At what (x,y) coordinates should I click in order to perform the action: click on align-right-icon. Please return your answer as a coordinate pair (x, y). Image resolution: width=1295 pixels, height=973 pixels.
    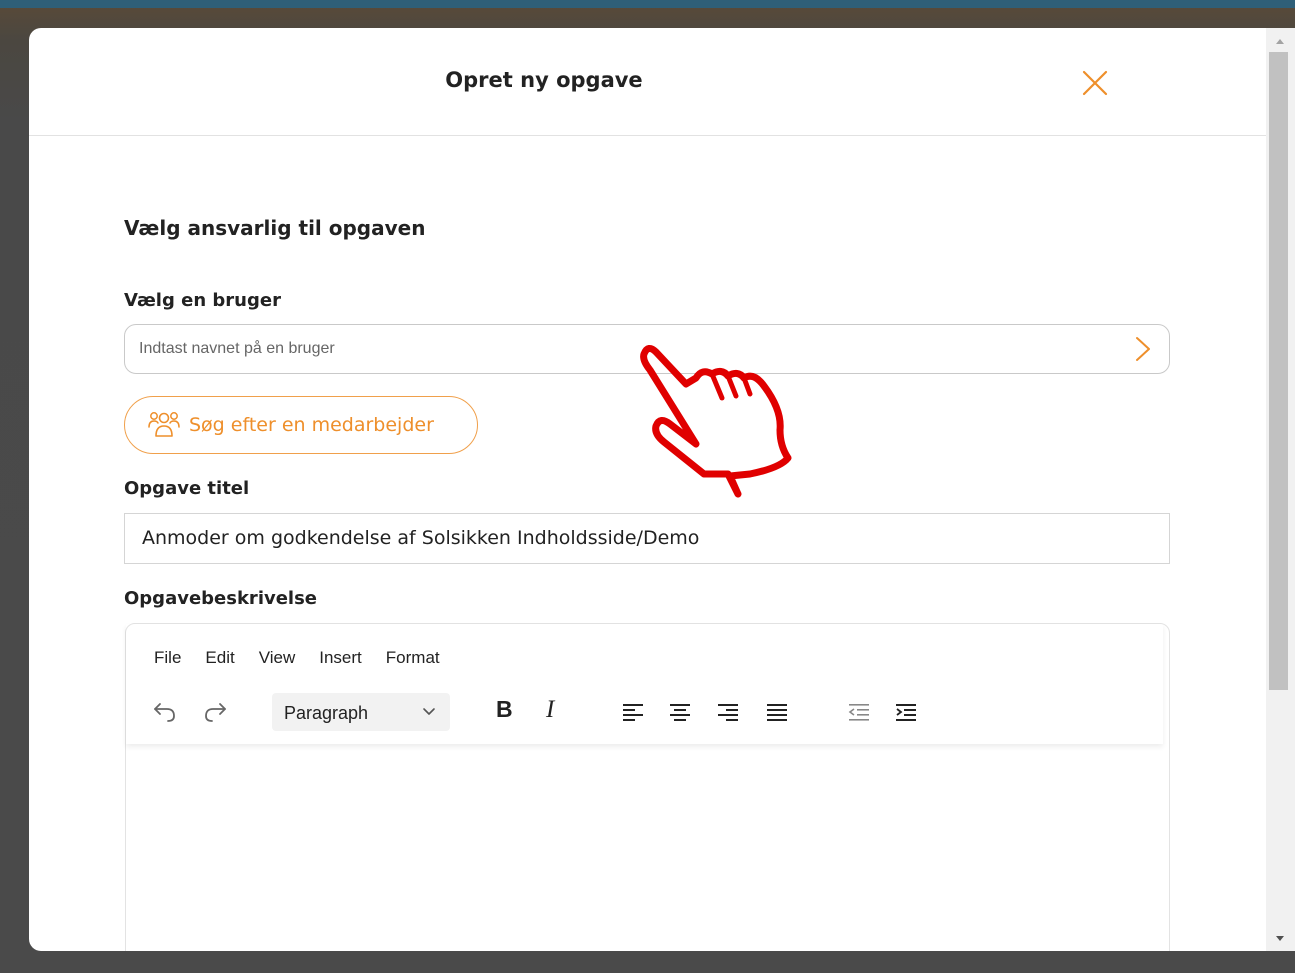
    Looking at the image, I should click on (728, 712).